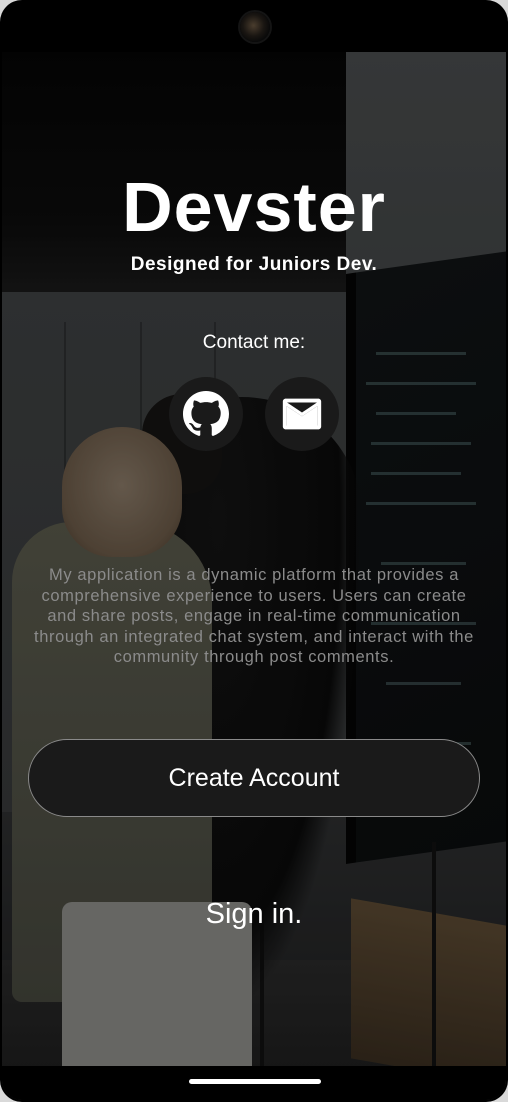  Describe the element at coordinates (254, 207) in the screenshot. I see `app-title: Devster` at that location.